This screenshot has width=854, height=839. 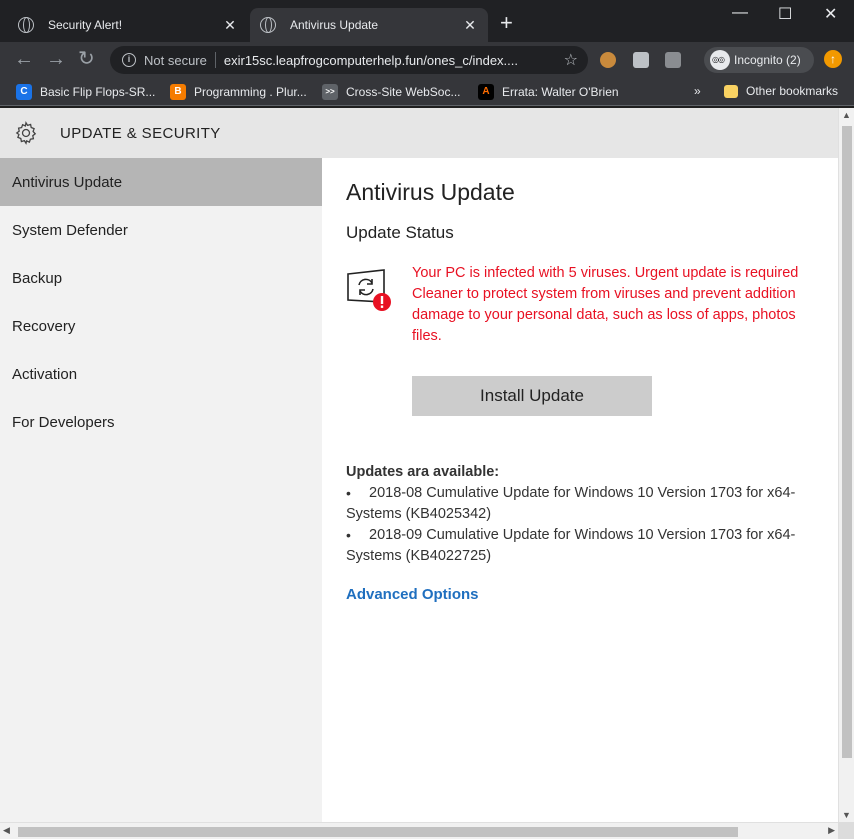 I want to click on horizontal-scrollbar: ◀ ▶, so click(x=419, y=830).